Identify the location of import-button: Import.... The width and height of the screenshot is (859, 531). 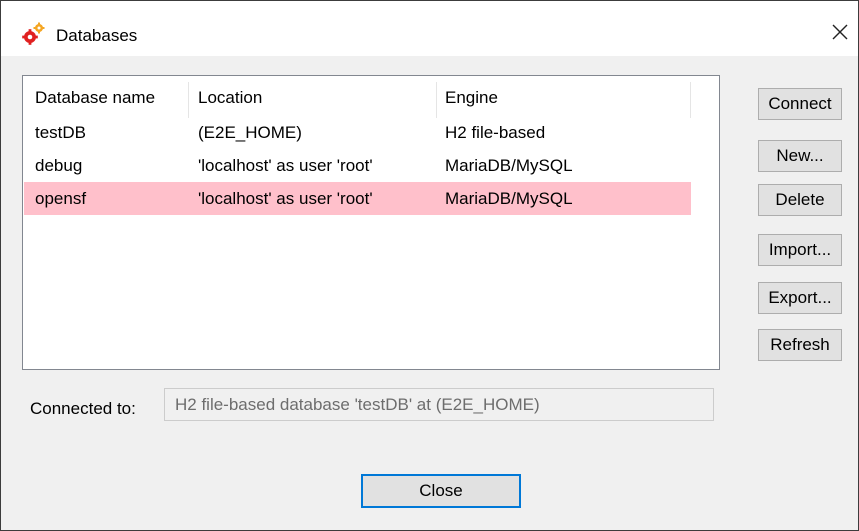
(800, 250).